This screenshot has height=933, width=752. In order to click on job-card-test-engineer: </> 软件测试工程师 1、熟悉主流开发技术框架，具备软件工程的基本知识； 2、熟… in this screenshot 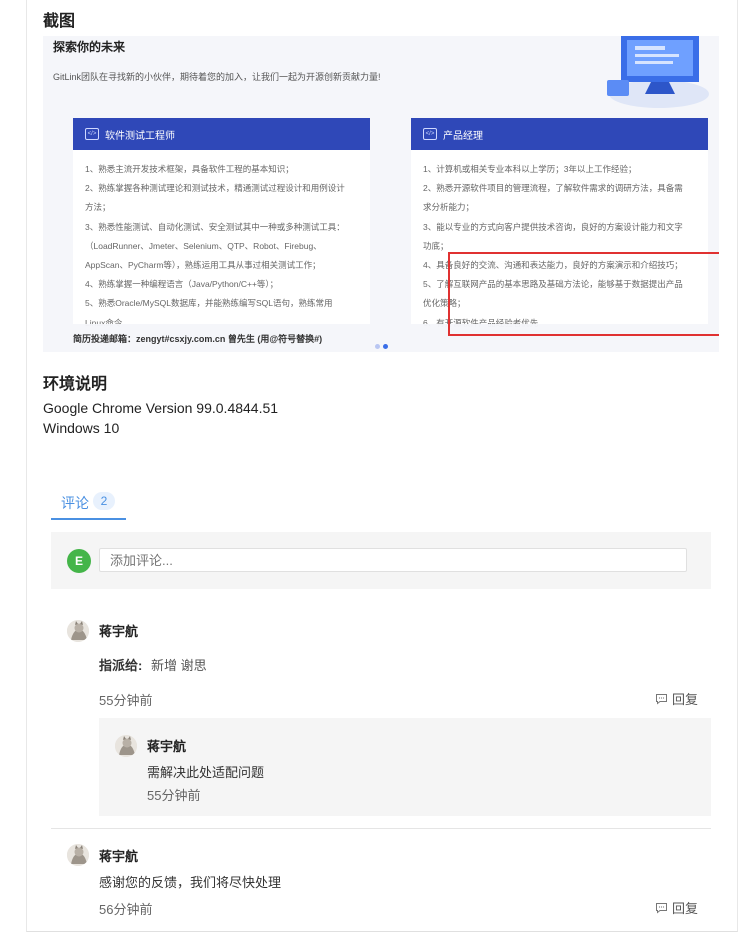, I will do `click(221, 234)`.